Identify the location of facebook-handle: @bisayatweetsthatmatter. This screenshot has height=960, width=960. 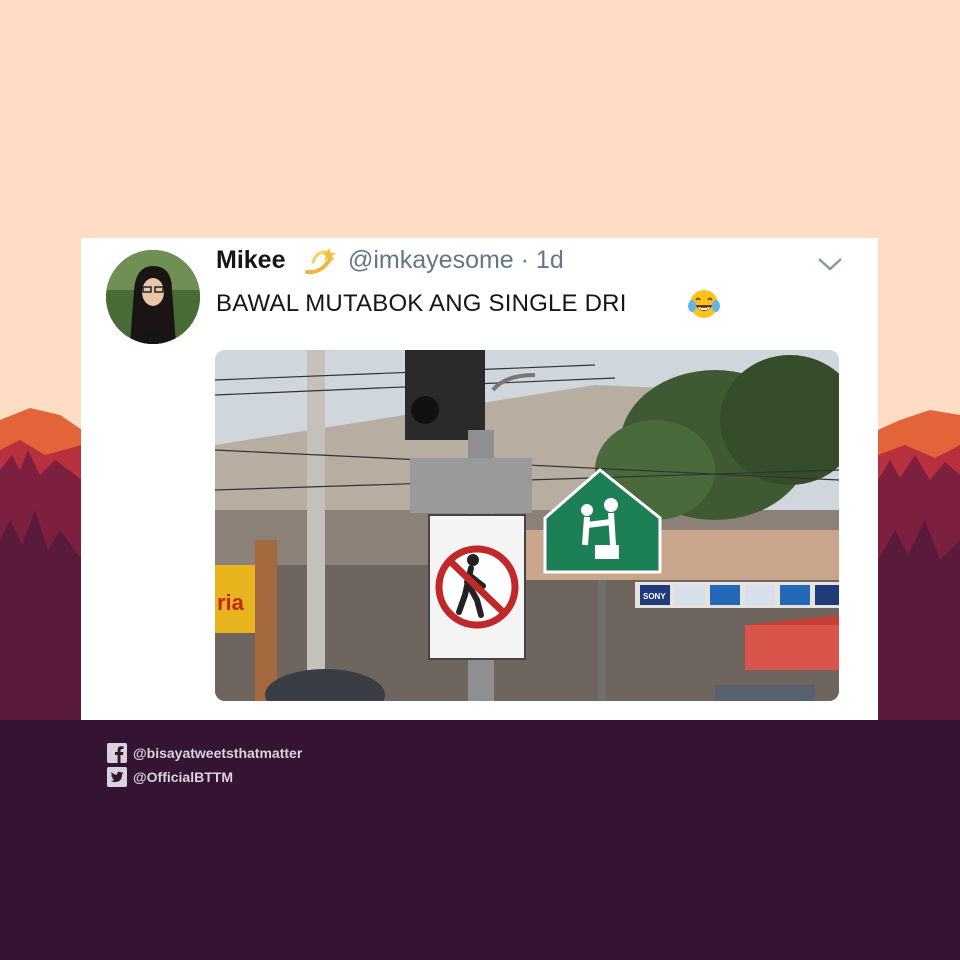
(217, 753).